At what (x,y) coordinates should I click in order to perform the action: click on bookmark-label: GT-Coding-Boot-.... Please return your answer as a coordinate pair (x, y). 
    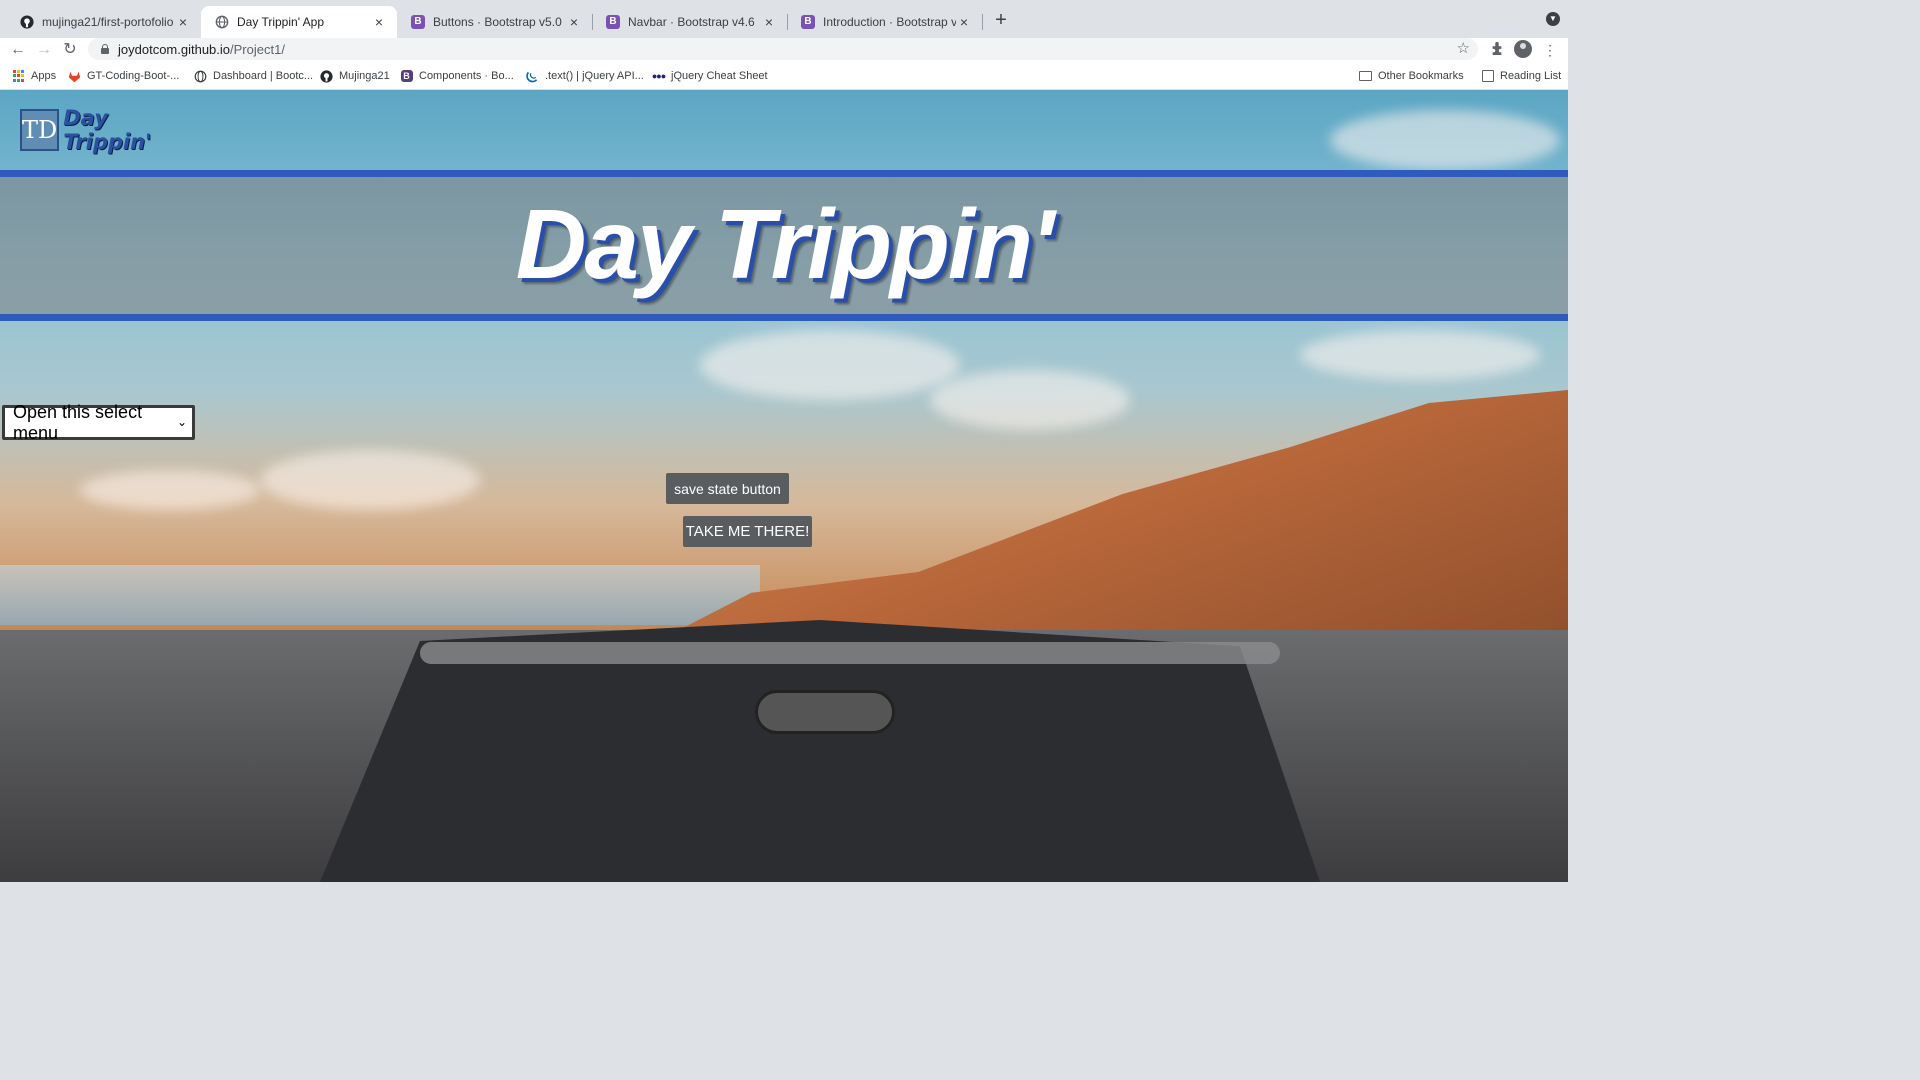
    Looking at the image, I should click on (133, 76).